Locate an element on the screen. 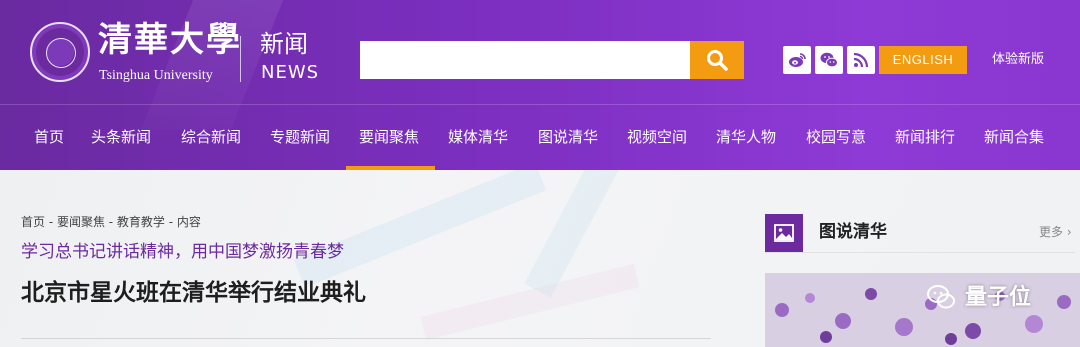 Image resolution: width=1080 pixels, height=347 pixels. nav-item-photos: 图说清华 is located at coordinates (568, 137).